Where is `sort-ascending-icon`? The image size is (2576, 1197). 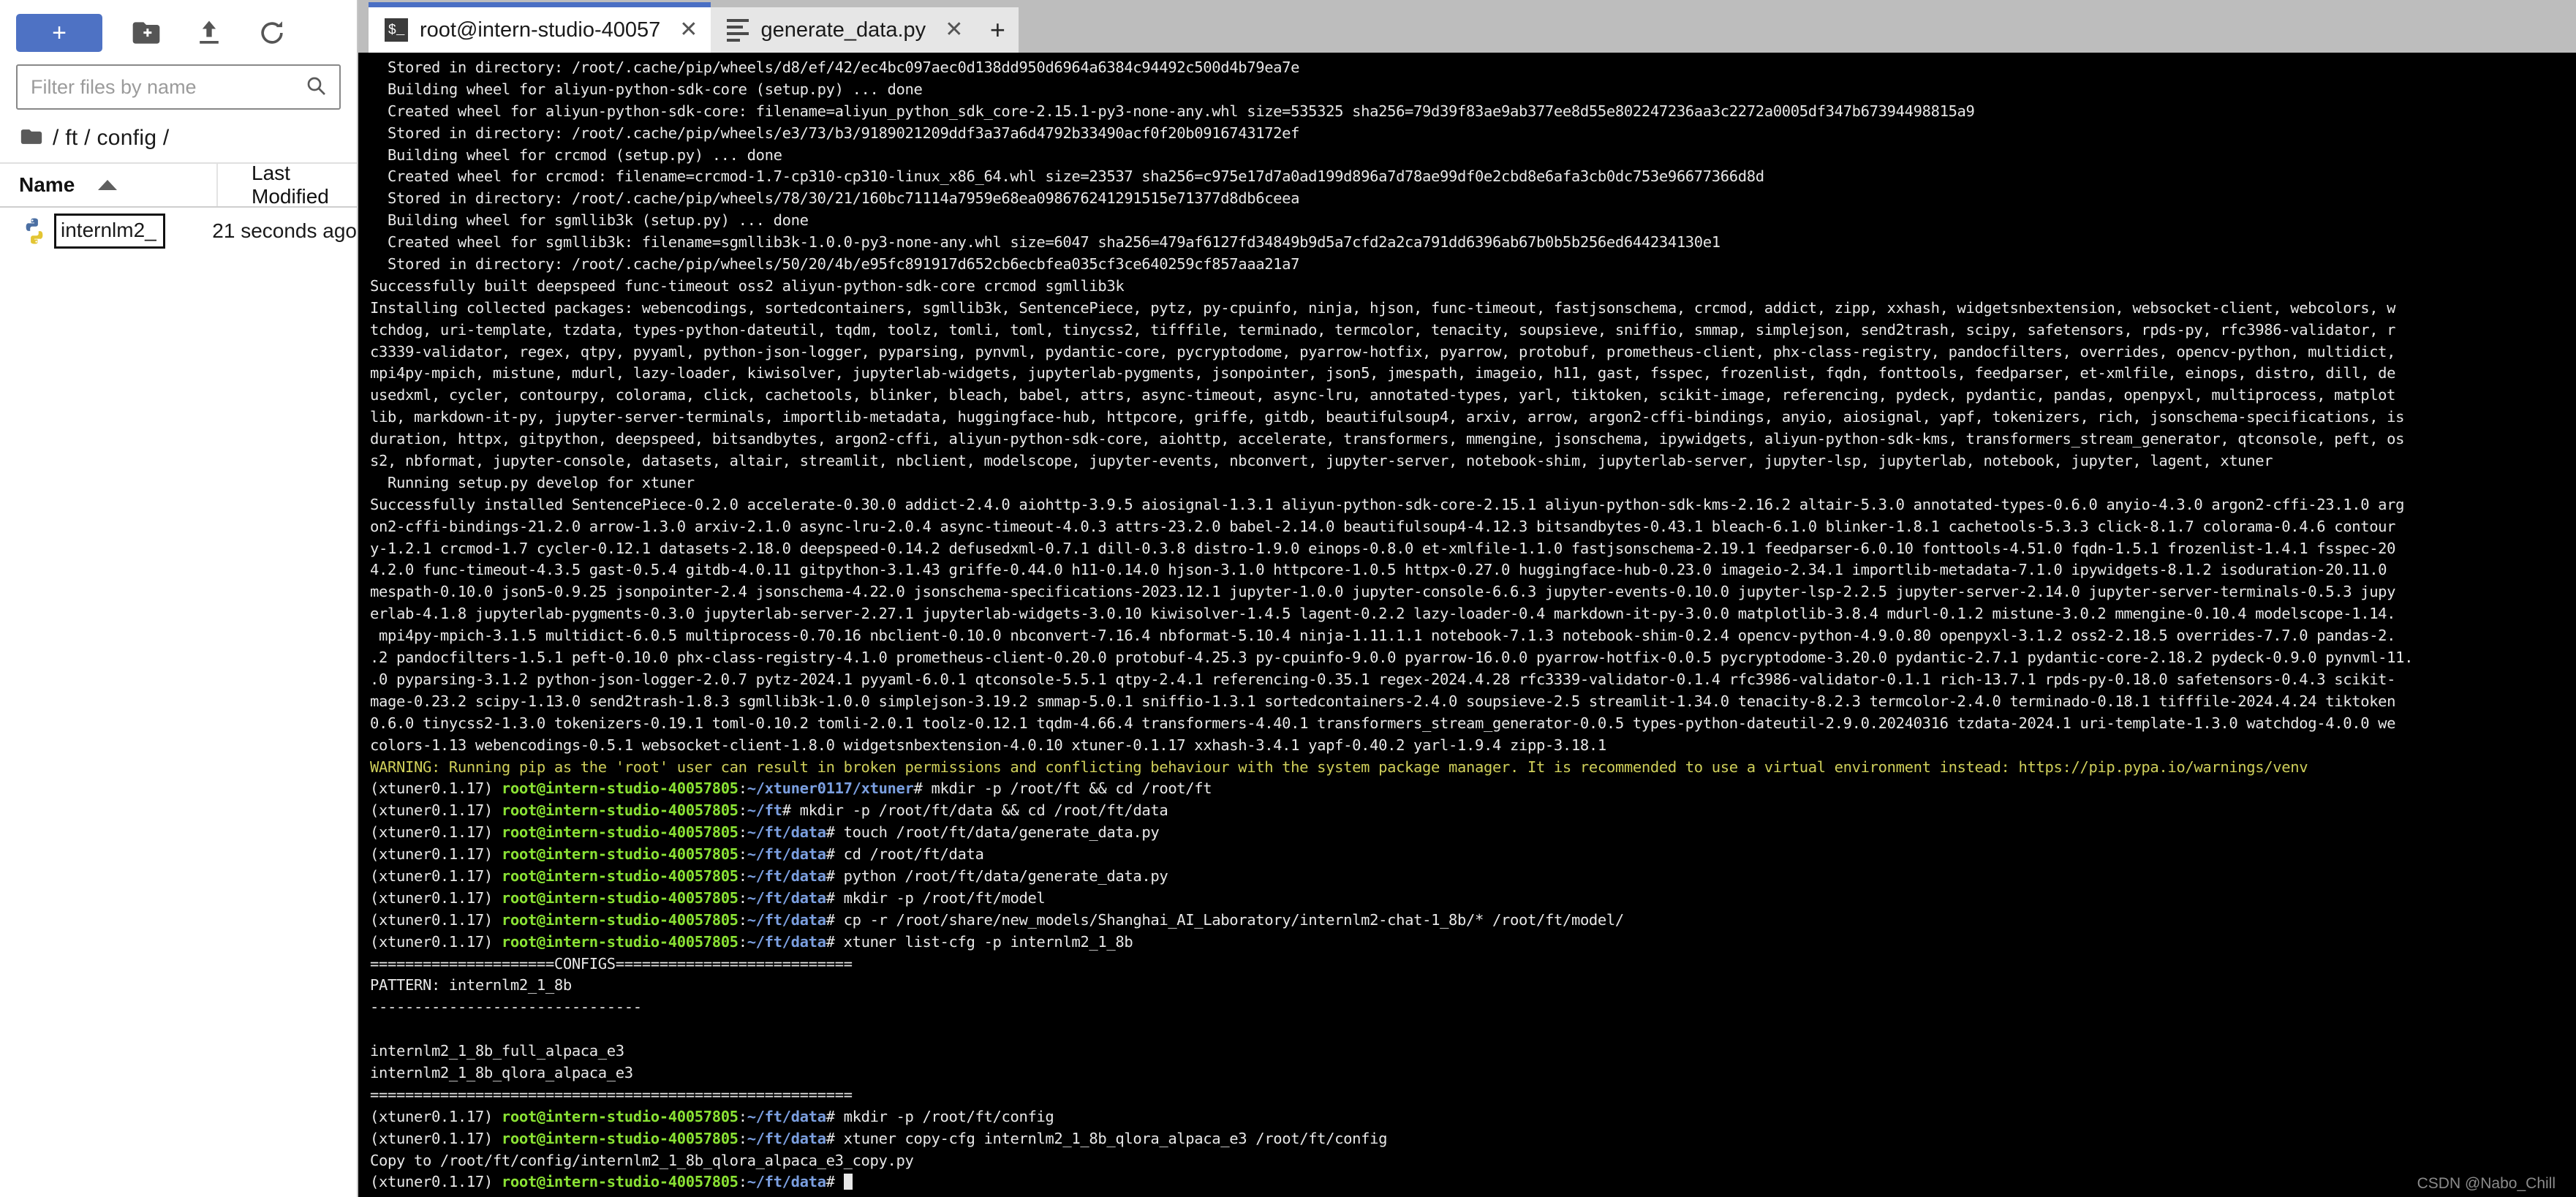 sort-ascending-icon is located at coordinates (108, 185).